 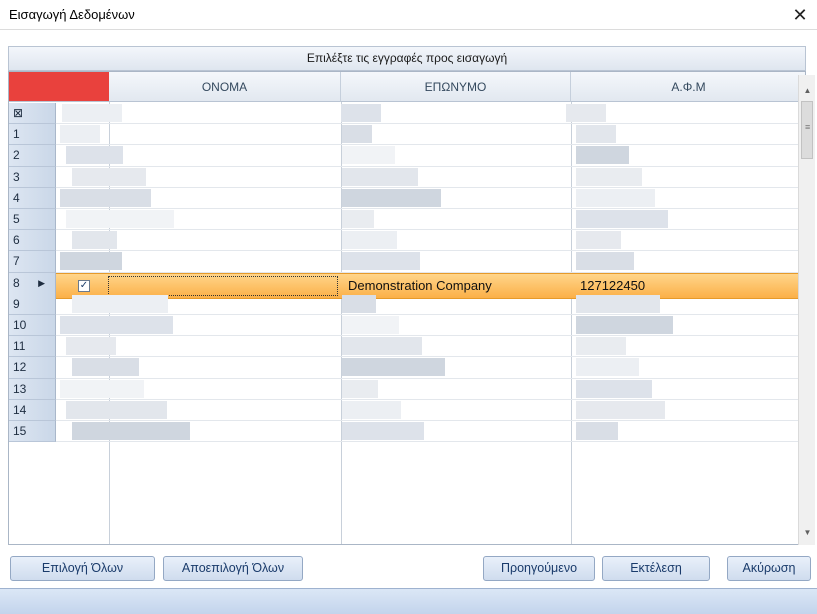 I want to click on row-checkbox: ✓, so click(x=84, y=285).